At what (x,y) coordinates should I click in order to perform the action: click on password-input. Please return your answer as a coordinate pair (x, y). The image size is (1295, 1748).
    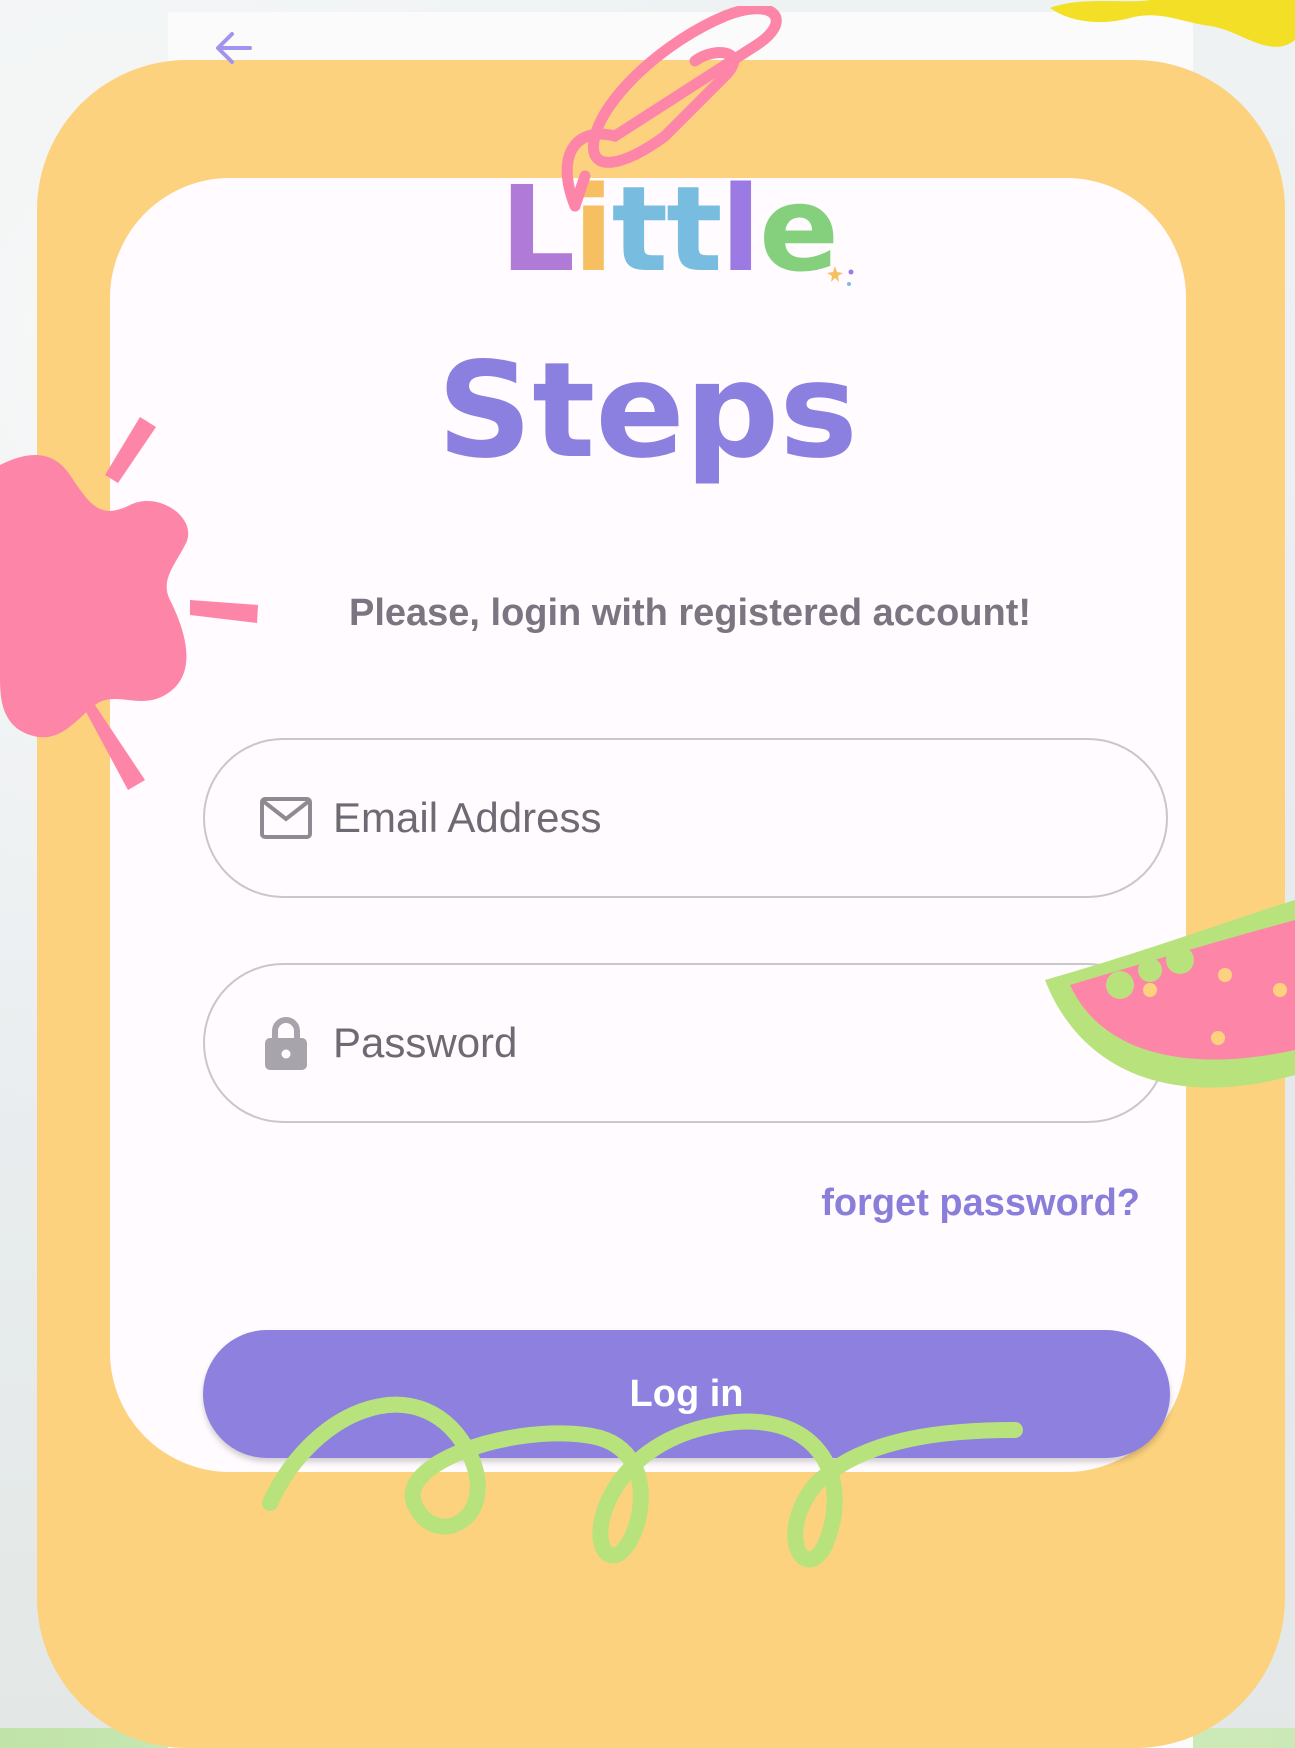
    Looking at the image, I should click on (683, 1043).